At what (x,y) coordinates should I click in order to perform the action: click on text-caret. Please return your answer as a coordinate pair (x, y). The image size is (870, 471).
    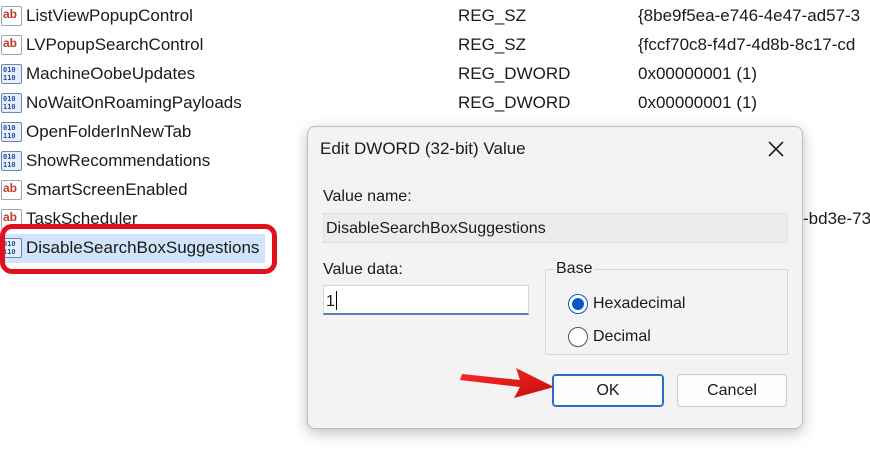
    Looking at the image, I should click on (336, 300).